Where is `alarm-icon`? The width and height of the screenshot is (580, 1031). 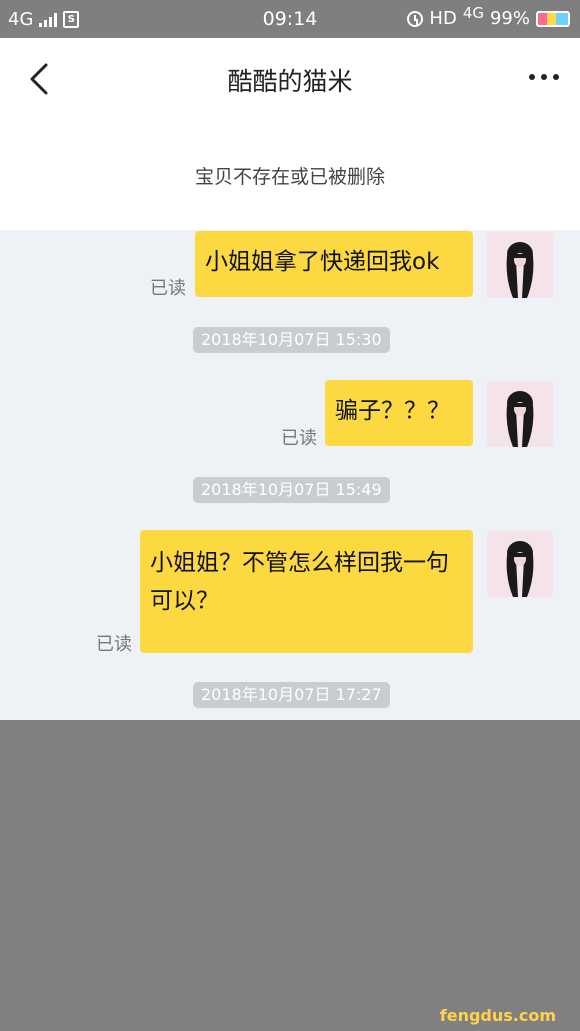 alarm-icon is located at coordinates (415, 18).